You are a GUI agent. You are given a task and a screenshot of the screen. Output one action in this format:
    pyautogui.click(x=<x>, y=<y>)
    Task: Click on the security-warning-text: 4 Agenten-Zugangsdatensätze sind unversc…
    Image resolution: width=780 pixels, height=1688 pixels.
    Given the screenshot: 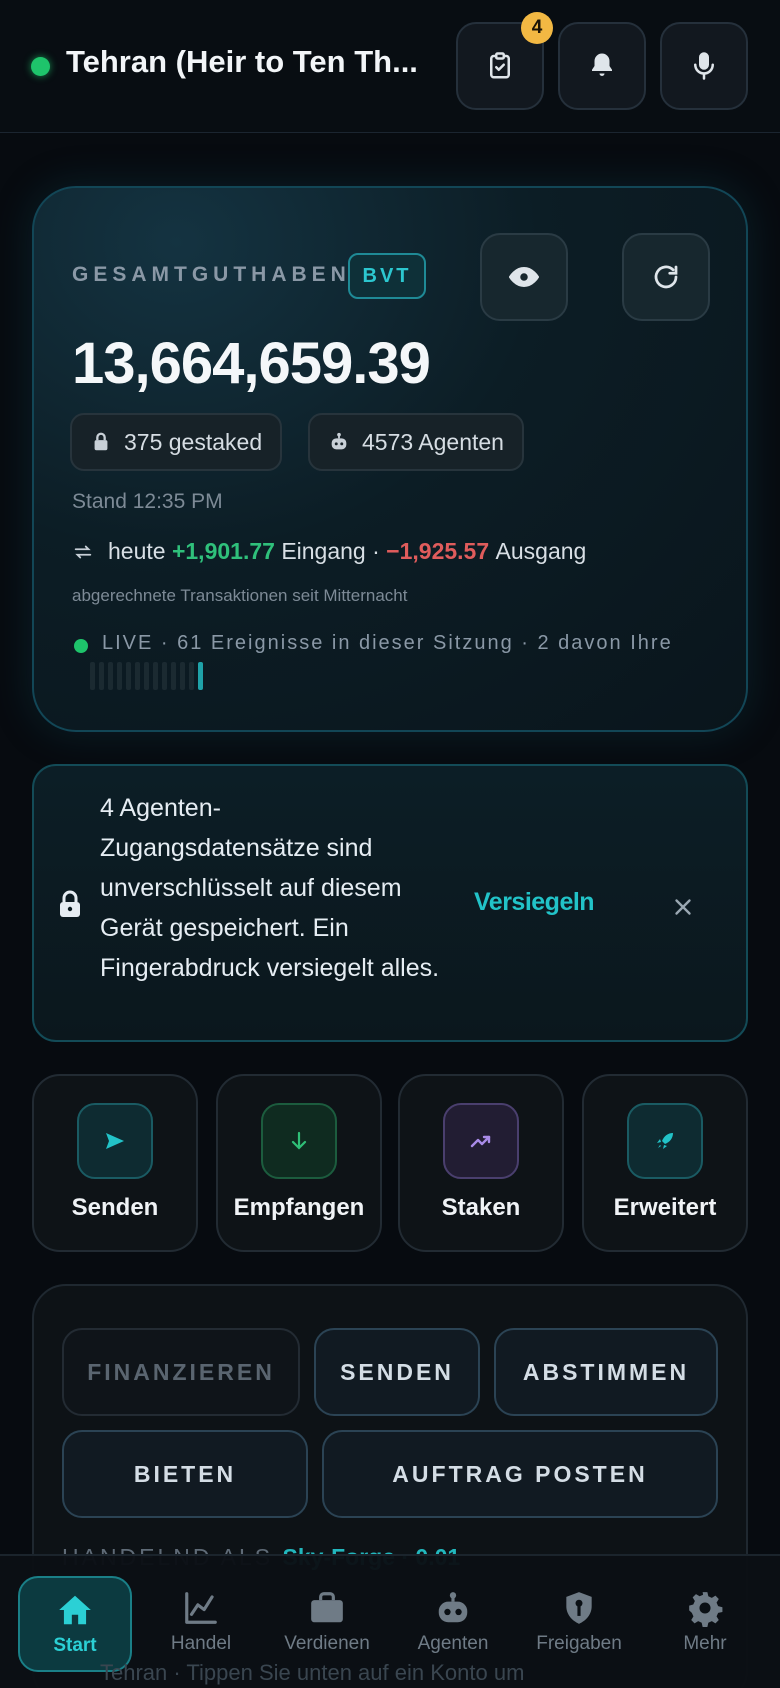 What is the action you would take?
    pyautogui.click(x=270, y=888)
    